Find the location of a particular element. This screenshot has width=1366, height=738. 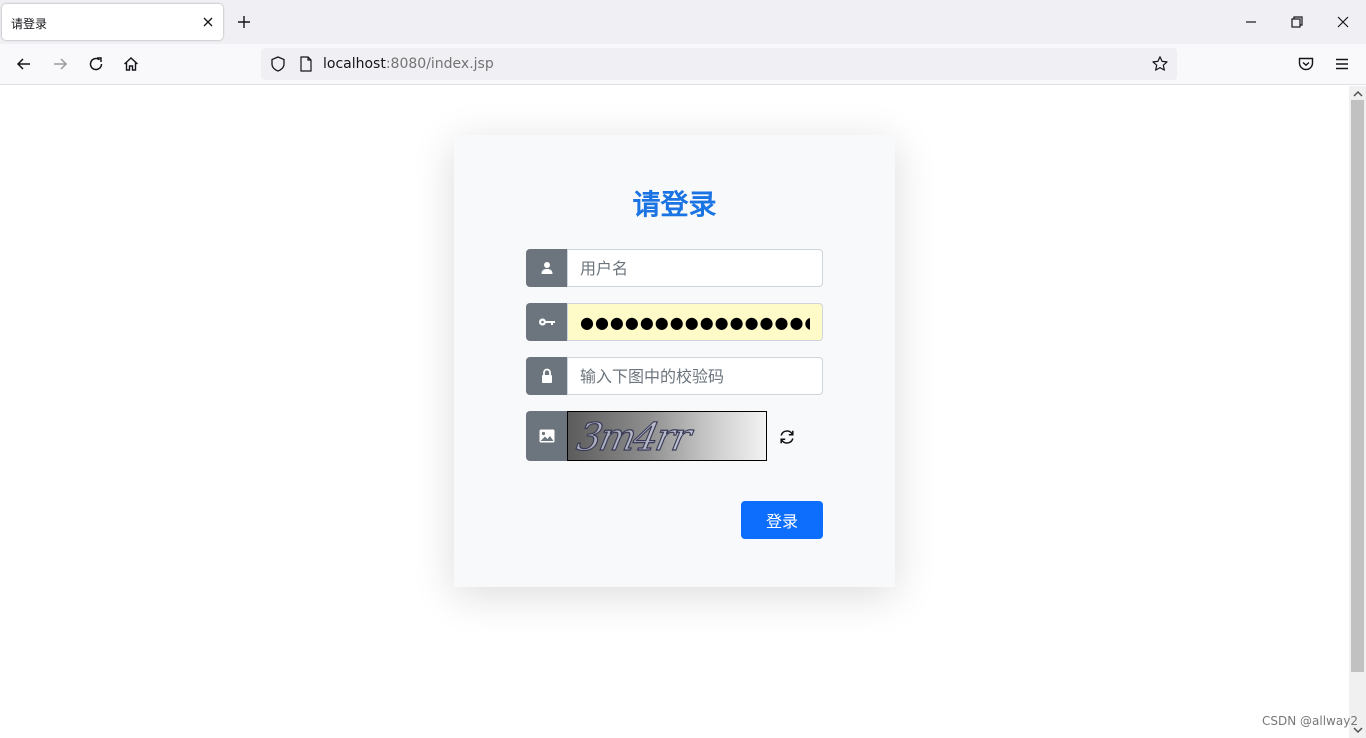

watermark: CSDN @allway2 is located at coordinates (1310, 721).